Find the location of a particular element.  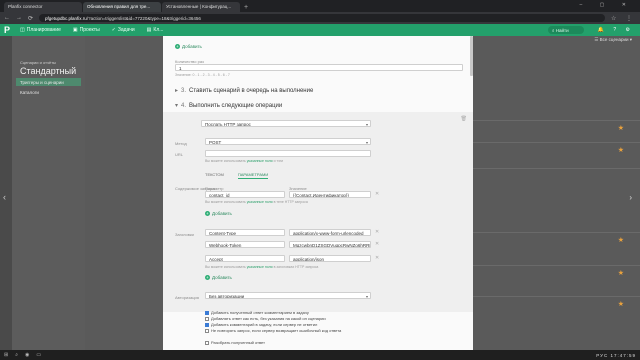

back-icon: ← is located at coordinates (7, 18).